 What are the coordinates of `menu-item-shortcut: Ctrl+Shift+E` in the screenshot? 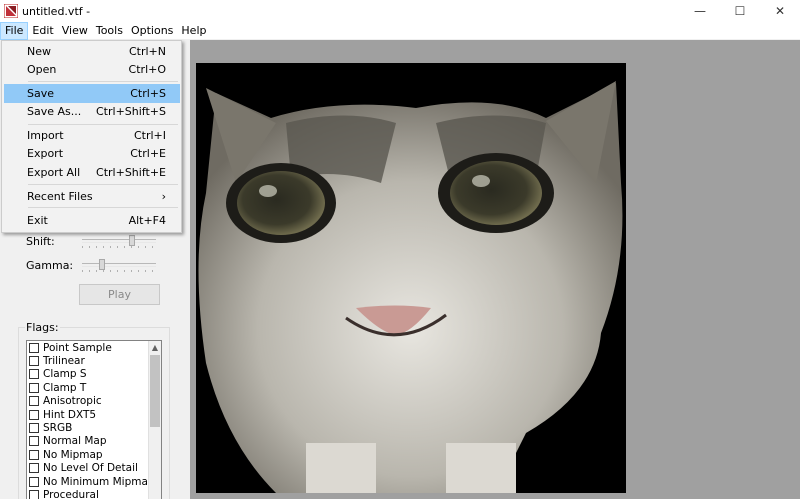 It's located at (131, 172).